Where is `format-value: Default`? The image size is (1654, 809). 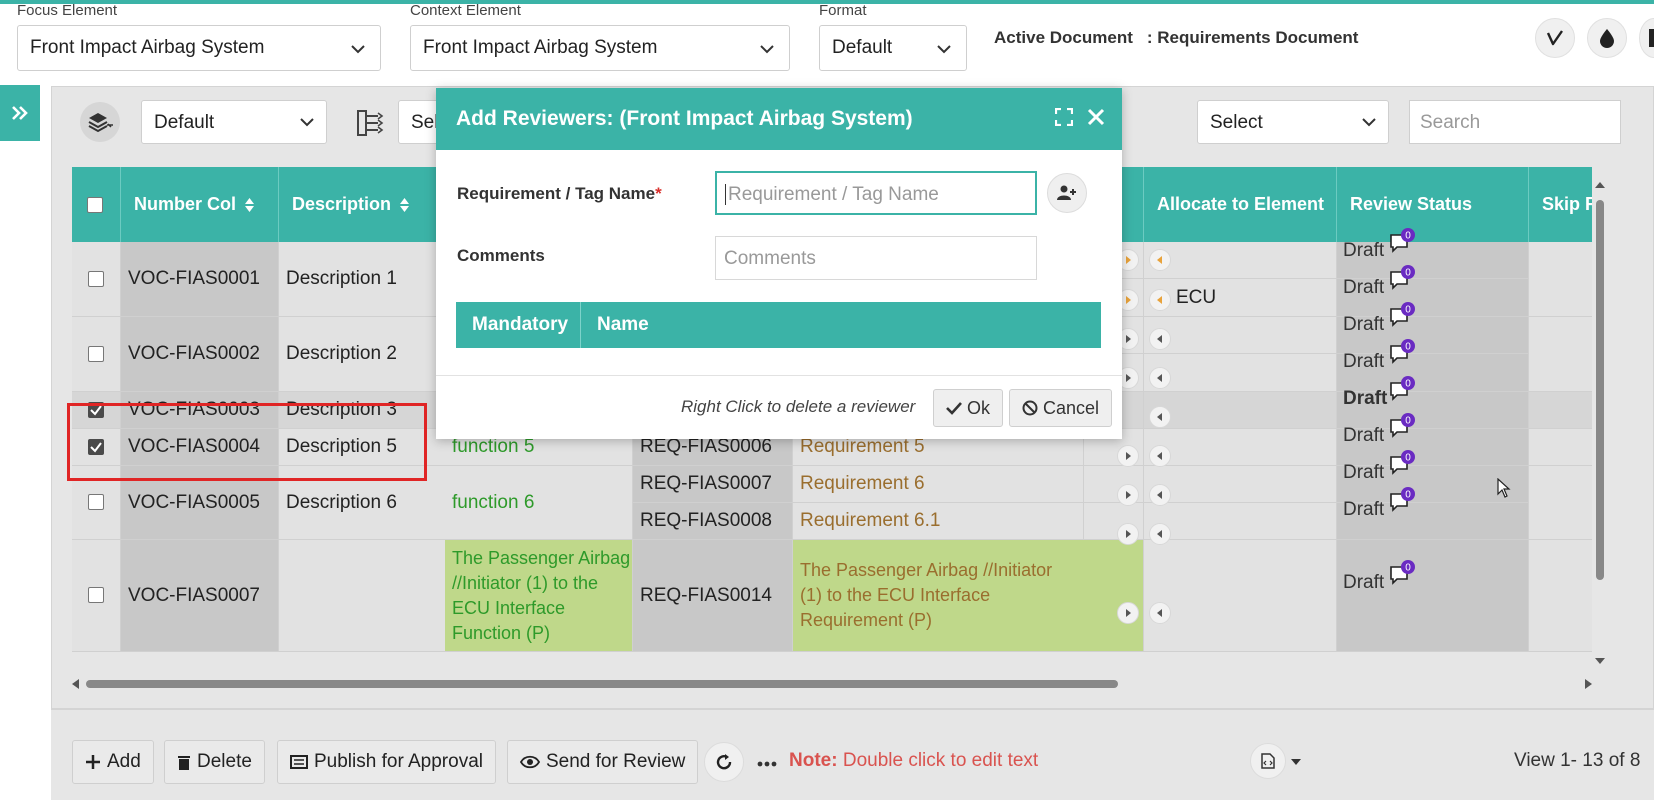 format-value: Default is located at coordinates (862, 47).